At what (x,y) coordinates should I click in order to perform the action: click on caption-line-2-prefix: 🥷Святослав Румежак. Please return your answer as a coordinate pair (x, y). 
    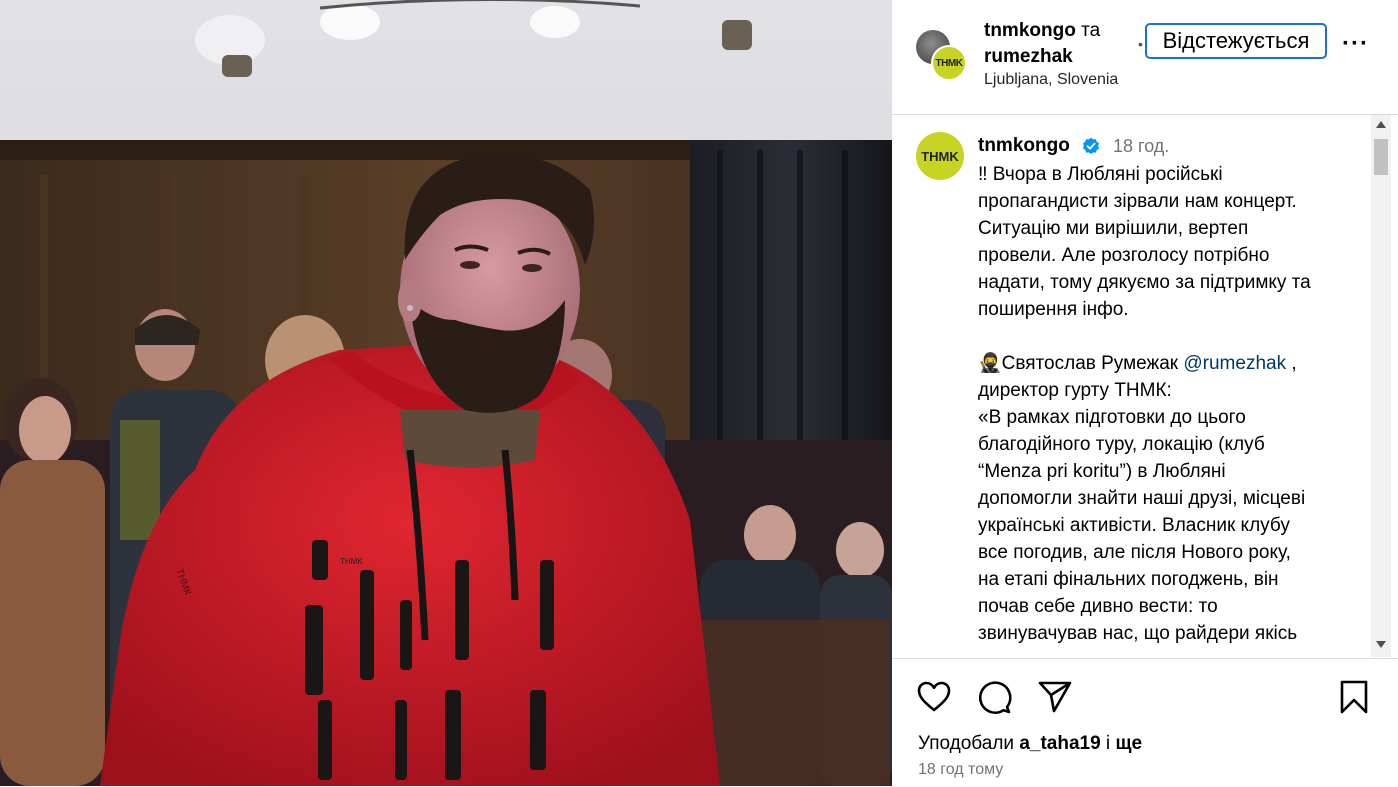
    Looking at the image, I should click on (1081, 363).